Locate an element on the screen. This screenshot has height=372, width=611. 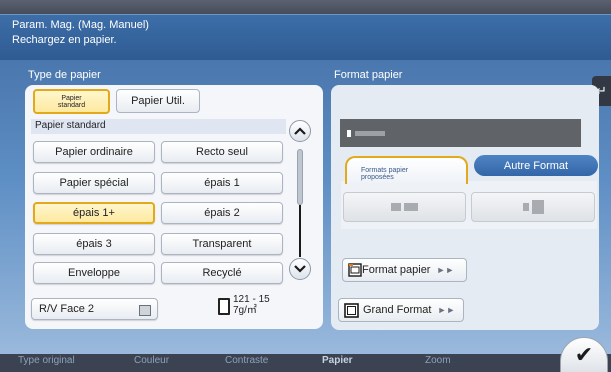
format-paper-button: Format papier ►► is located at coordinates (404, 270).